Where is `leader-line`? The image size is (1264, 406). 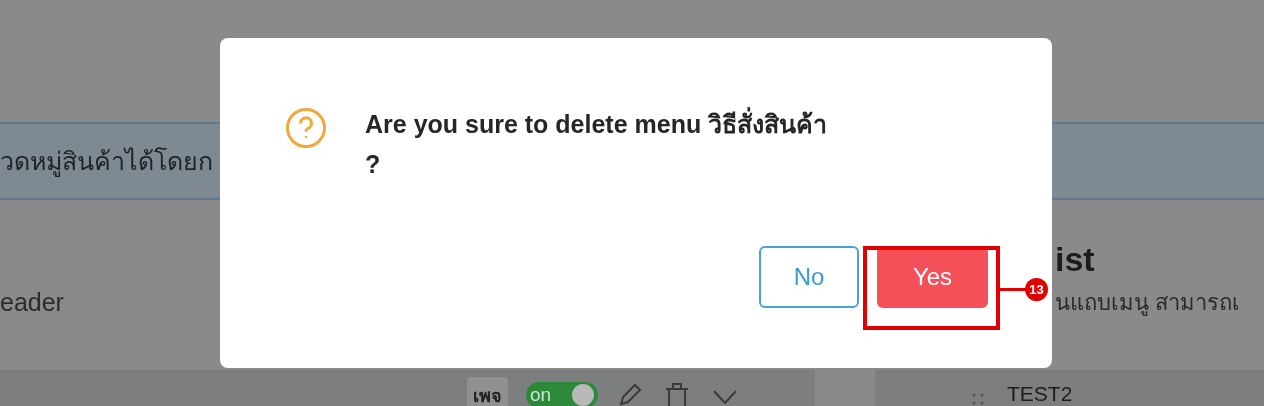
leader-line is located at coordinates (1013, 289).